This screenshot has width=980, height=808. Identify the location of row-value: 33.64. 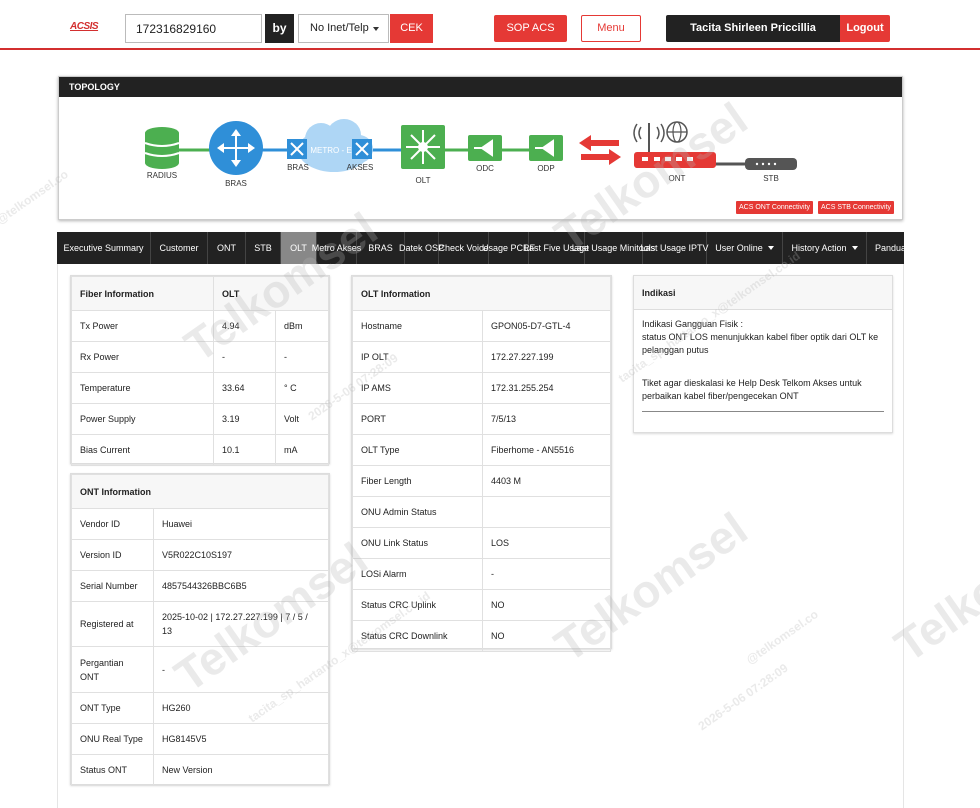
(244, 388).